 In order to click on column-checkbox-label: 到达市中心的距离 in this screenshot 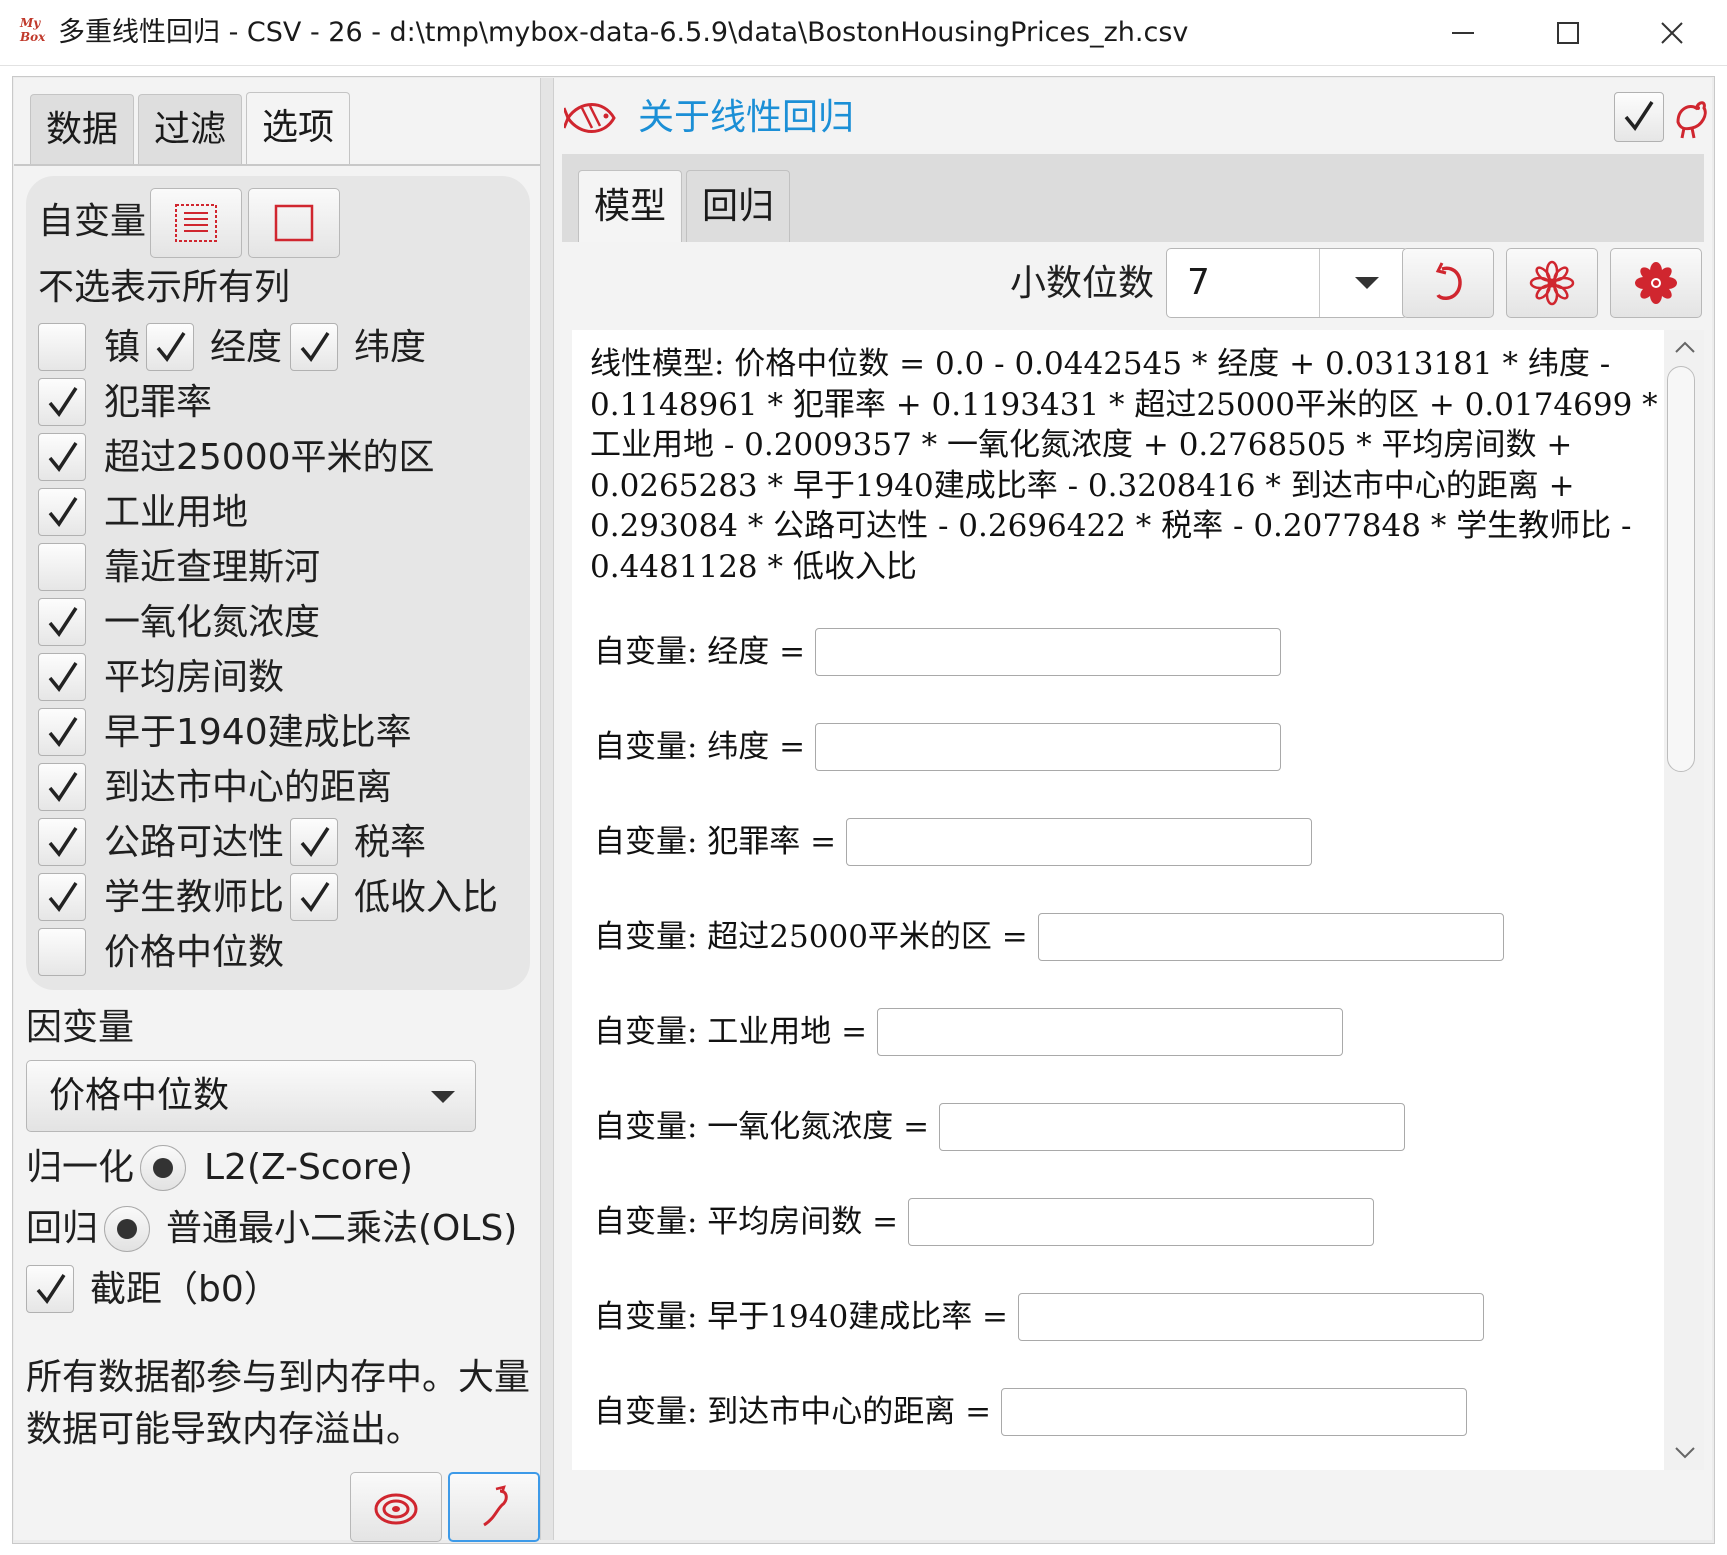, I will do `click(248, 787)`.